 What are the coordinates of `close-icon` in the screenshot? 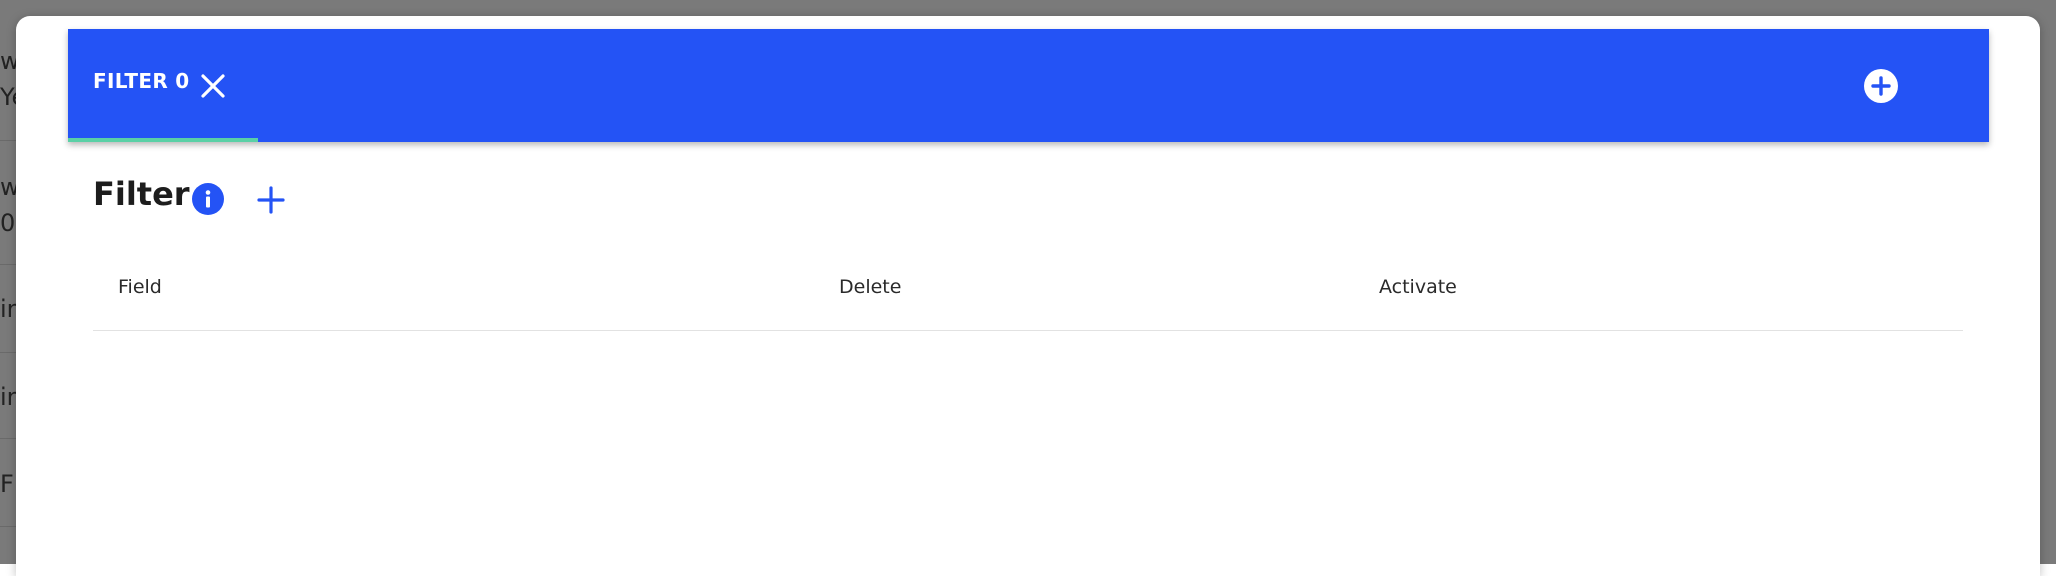 It's located at (213, 86).